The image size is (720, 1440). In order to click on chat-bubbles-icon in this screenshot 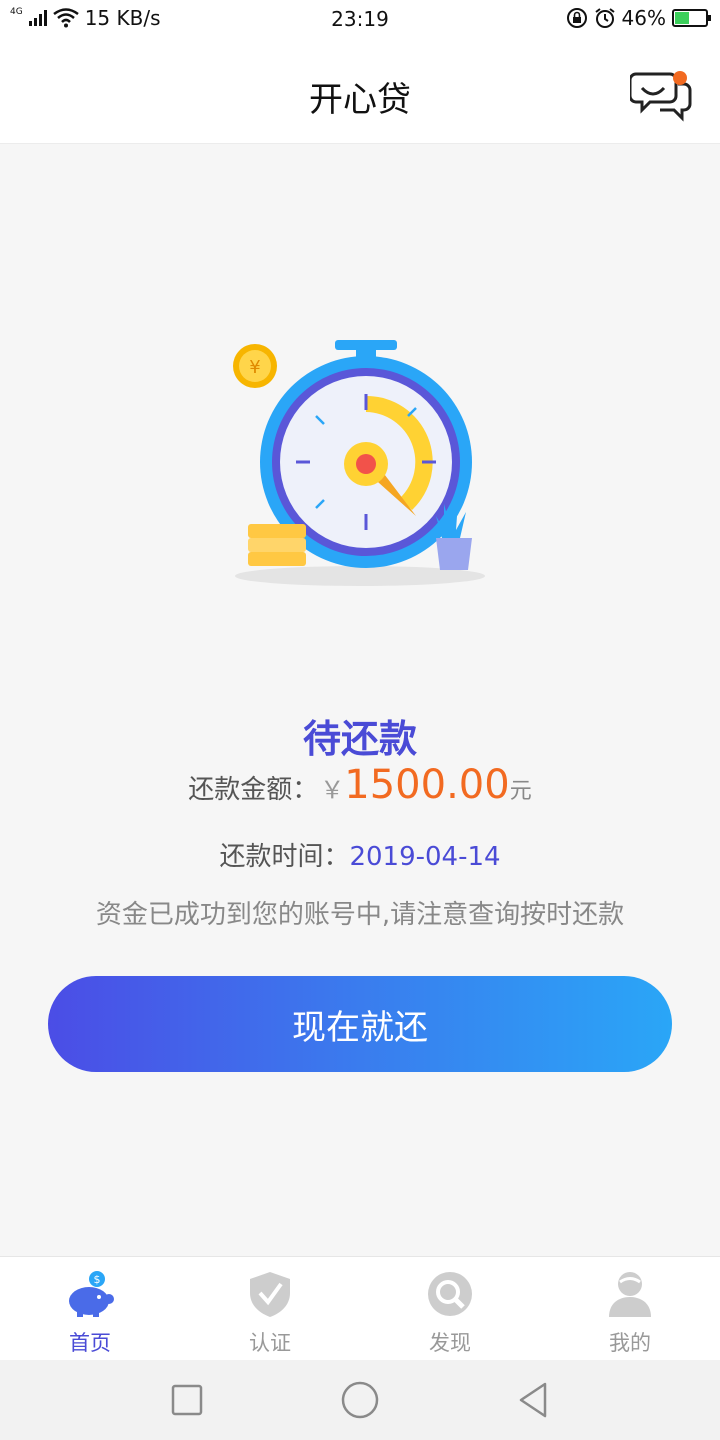, I will do `click(661, 96)`.